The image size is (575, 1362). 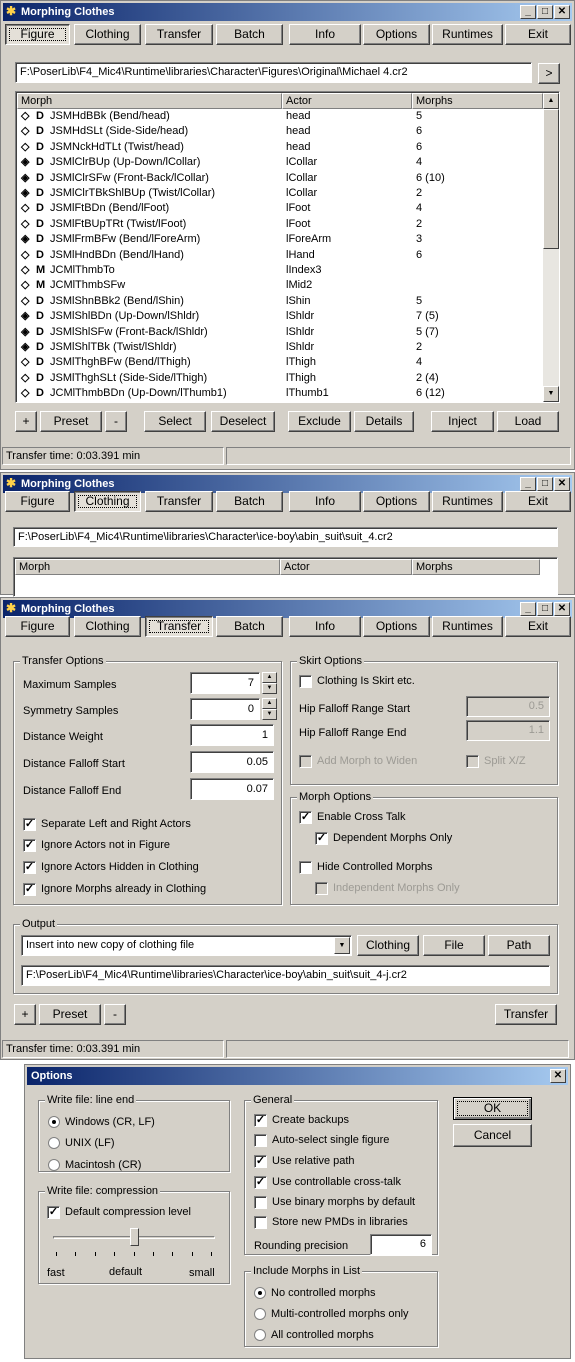 What do you see at coordinates (232, 735) in the screenshot?
I see `dist-weight-input: 1` at bounding box center [232, 735].